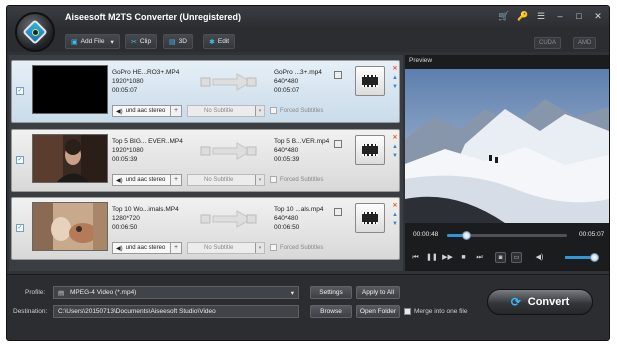  What do you see at coordinates (92, 41) in the screenshot?
I see `add-file-button: ▣ Add File ▾` at bounding box center [92, 41].